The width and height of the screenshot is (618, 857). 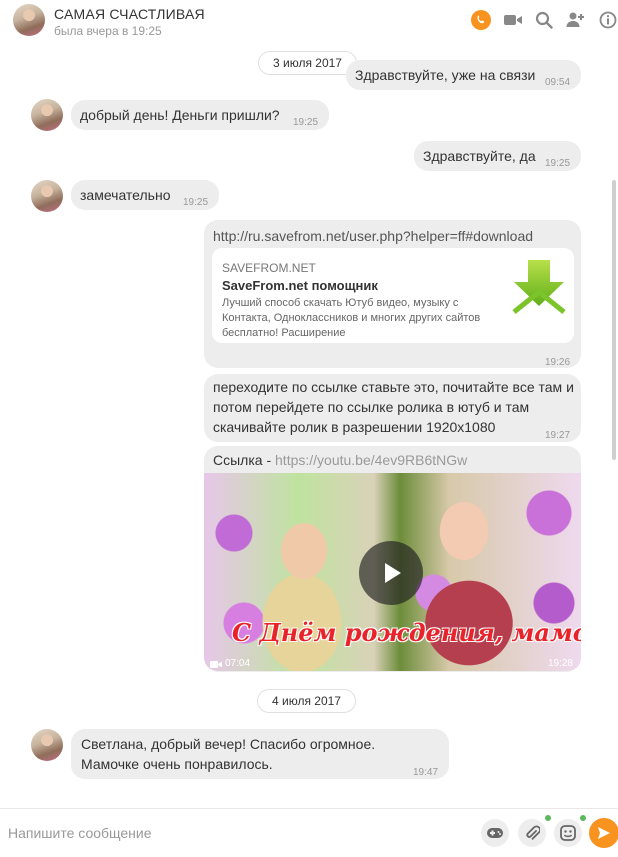 I want to click on attach-icon, so click(x=532, y=833).